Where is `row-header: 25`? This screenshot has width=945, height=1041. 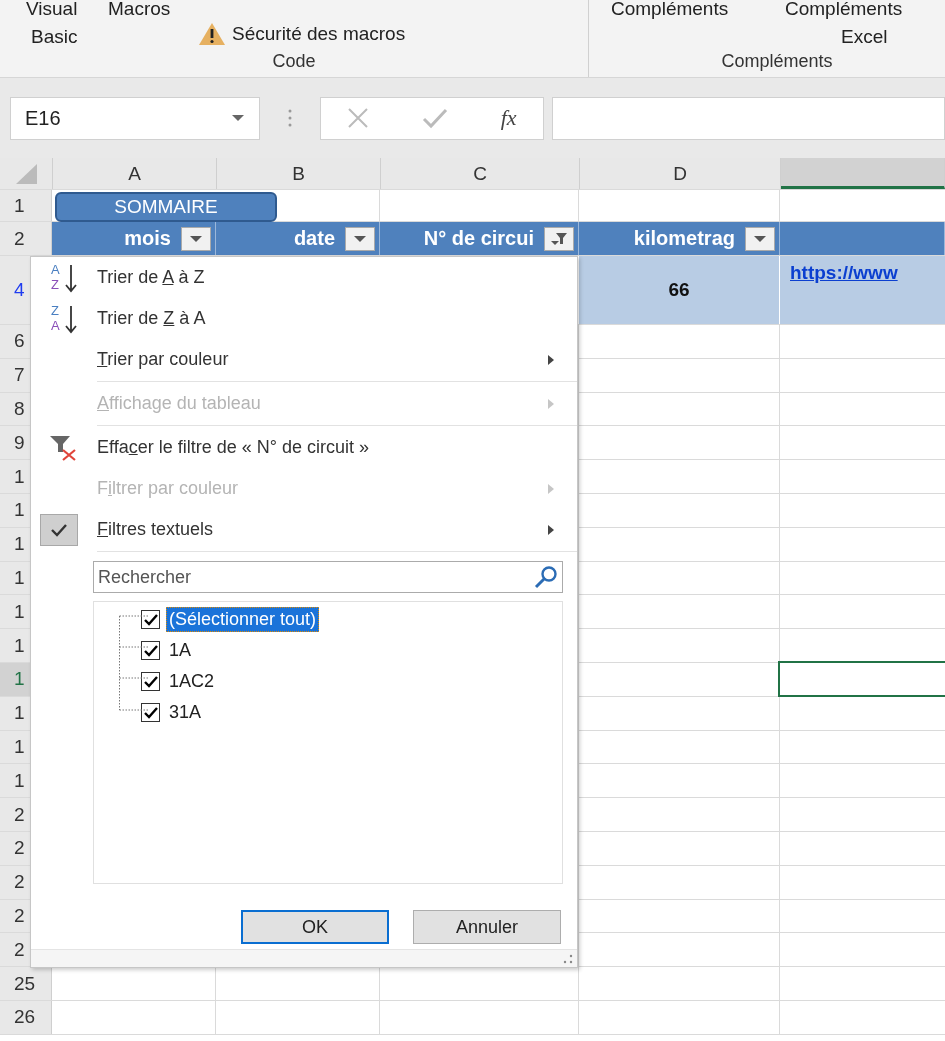
row-header: 25 is located at coordinates (26, 983).